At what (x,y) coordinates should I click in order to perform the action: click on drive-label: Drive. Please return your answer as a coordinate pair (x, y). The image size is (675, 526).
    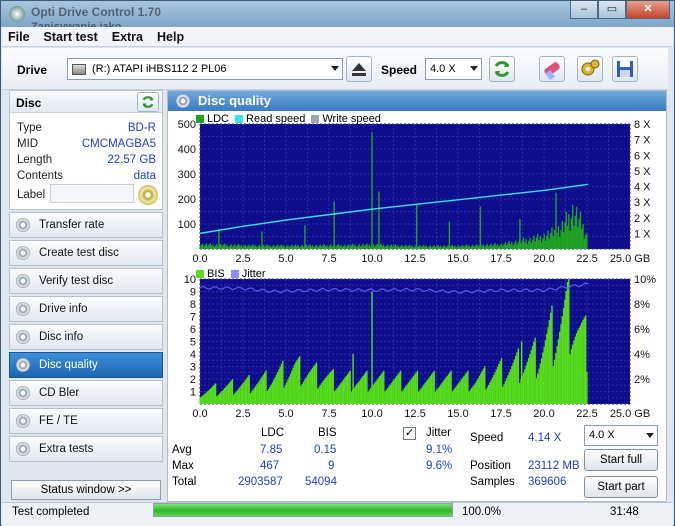
    Looking at the image, I should click on (32, 70).